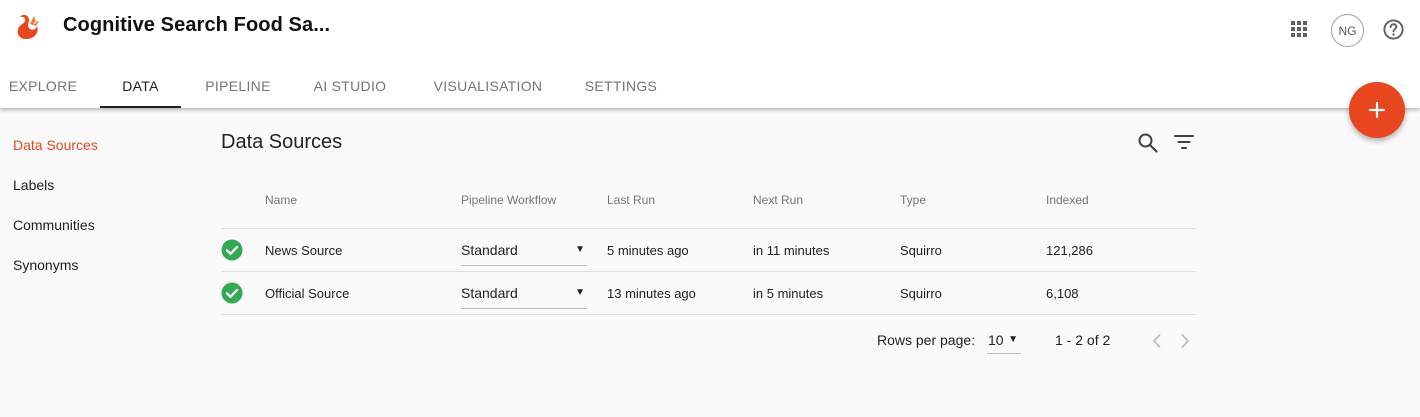  What do you see at coordinates (710, 341) in the screenshot?
I see `pagination: Rows per page: 10 ▼ 1 - 2 of 2` at bounding box center [710, 341].